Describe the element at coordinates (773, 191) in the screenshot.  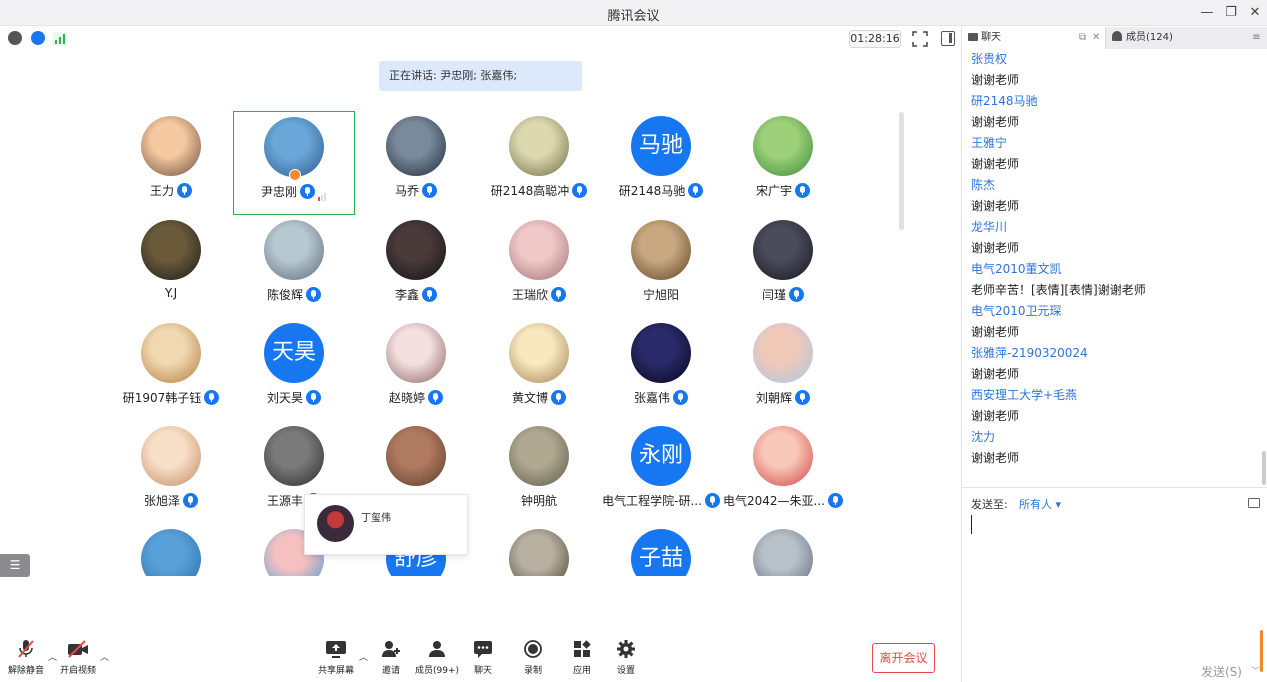
I see `participant-name: 宋广宇` at that location.